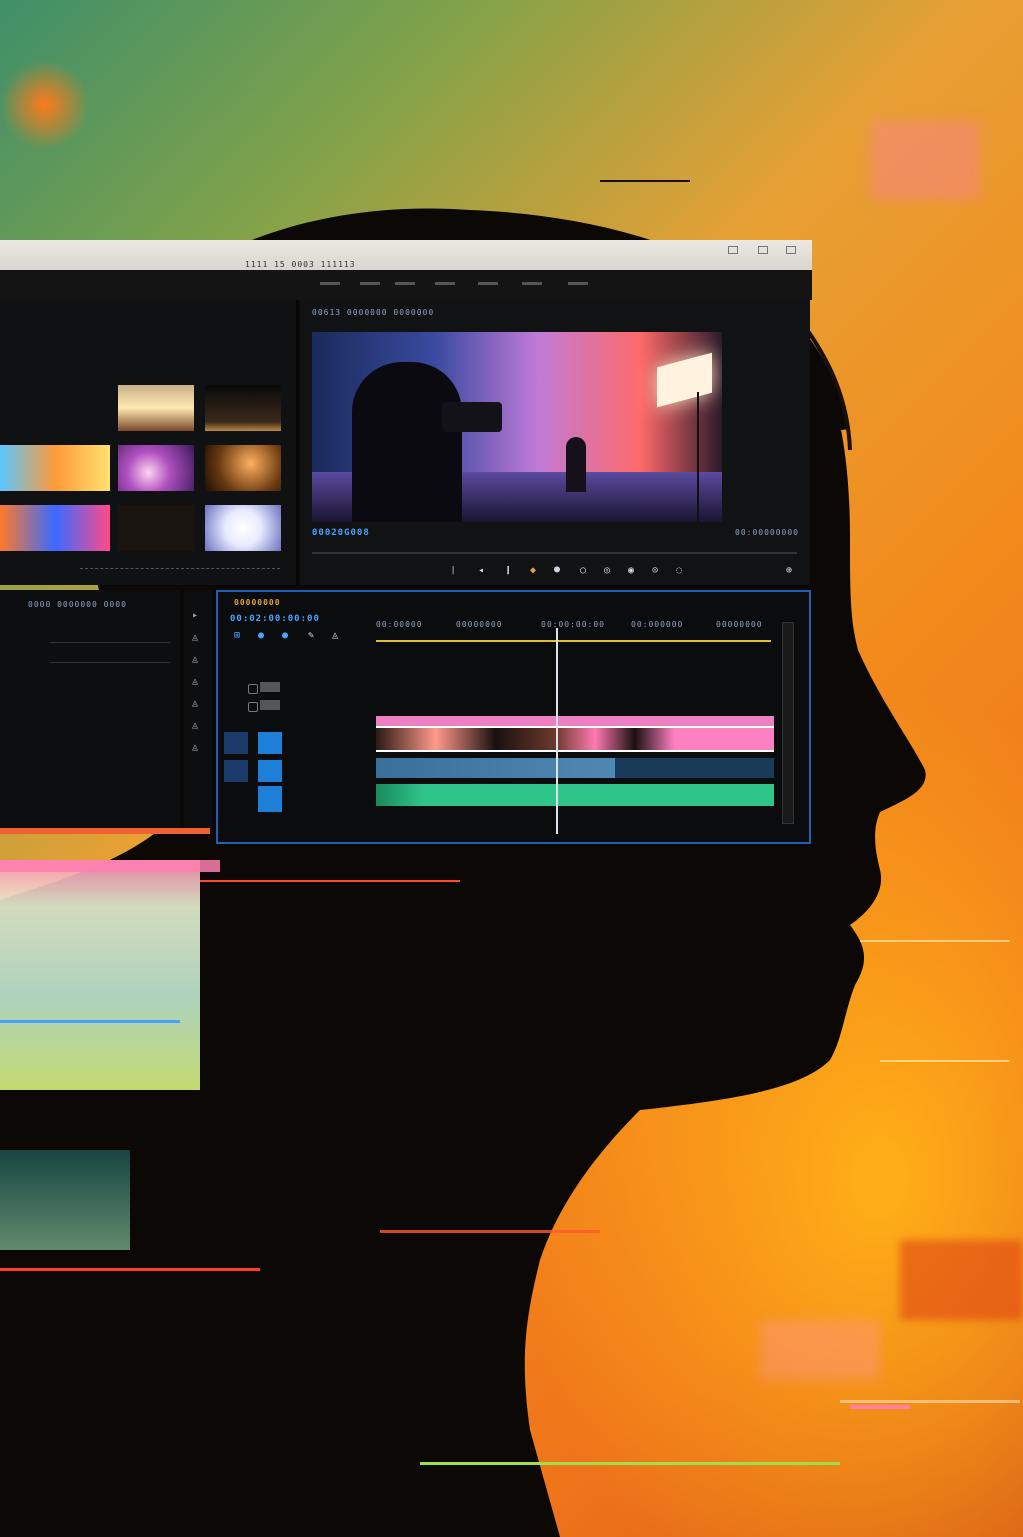 The height and width of the screenshot is (1537, 1023). Describe the element at coordinates (655, 570) in the screenshot. I see `export-frame-icon: ⊙` at that location.